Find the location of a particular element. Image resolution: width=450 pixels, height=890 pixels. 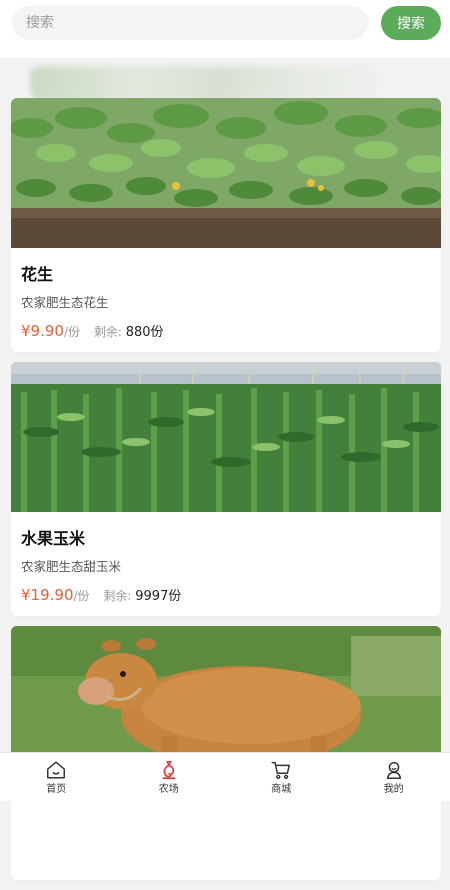

profile-icon is located at coordinates (394, 770).